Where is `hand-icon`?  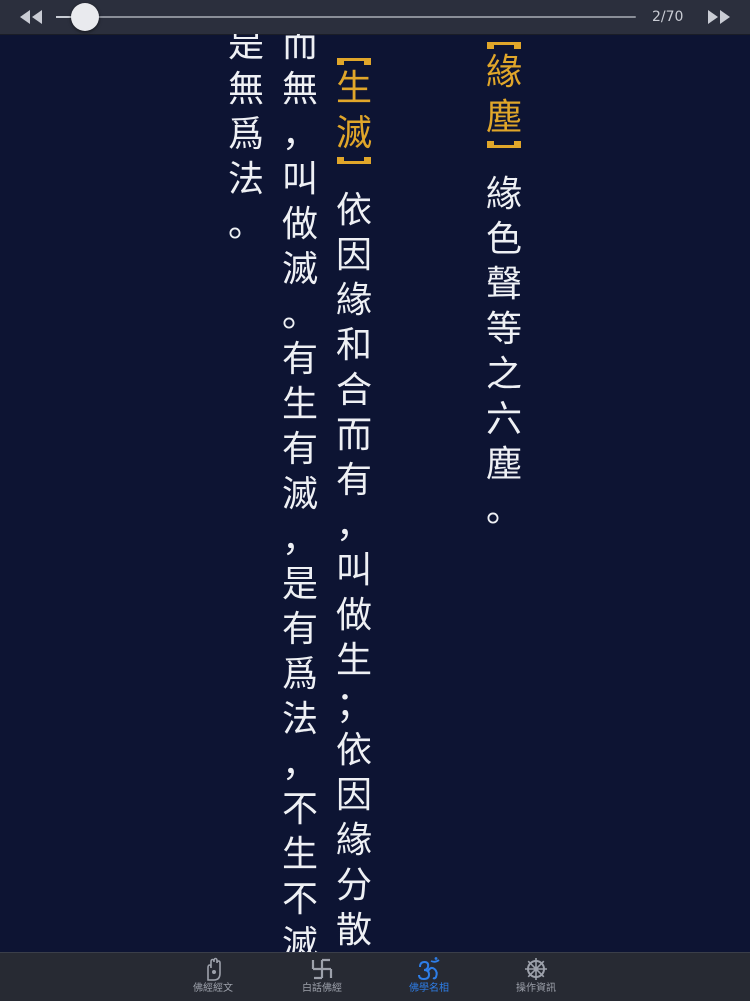 hand-icon is located at coordinates (214, 969).